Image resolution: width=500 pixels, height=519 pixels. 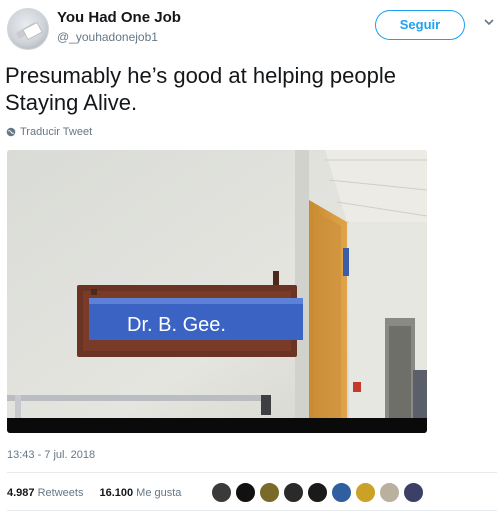 I want to click on tweet-stats: 4.987 Retweets 16.100 Me gusta, so click(x=94, y=493).